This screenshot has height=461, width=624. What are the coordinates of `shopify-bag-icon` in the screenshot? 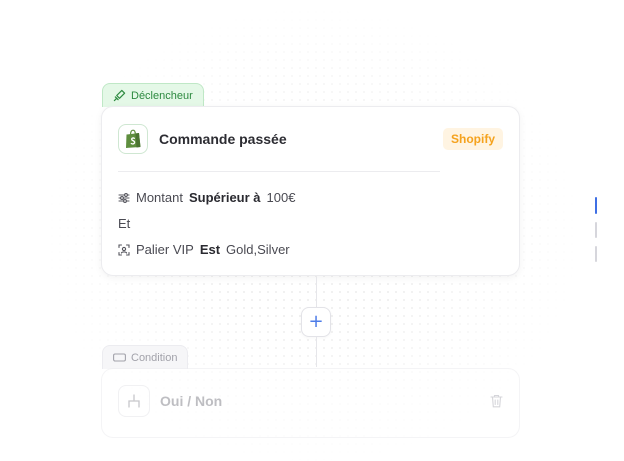 It's located at (133, 139).